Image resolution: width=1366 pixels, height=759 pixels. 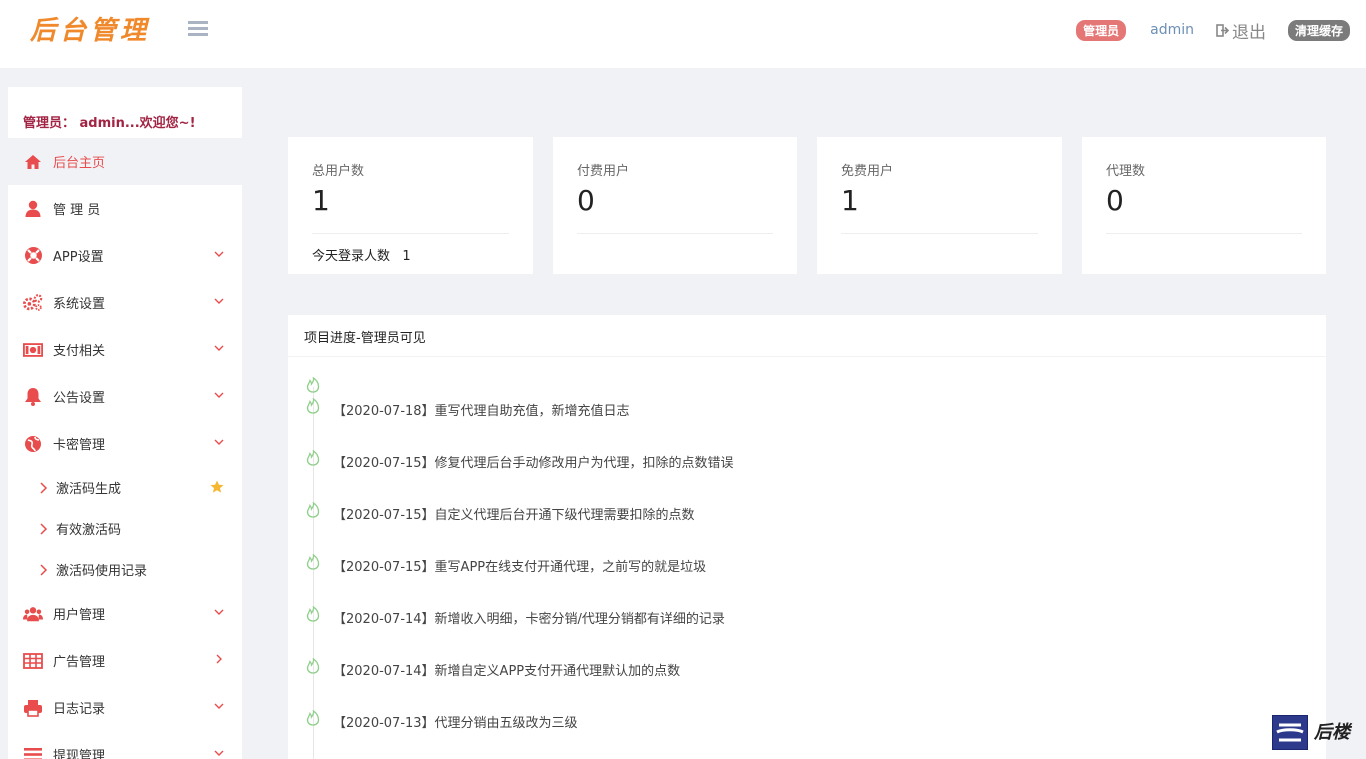 I want to click on clear-cache-button: 清理缓存, so click(x=1318, y=30).